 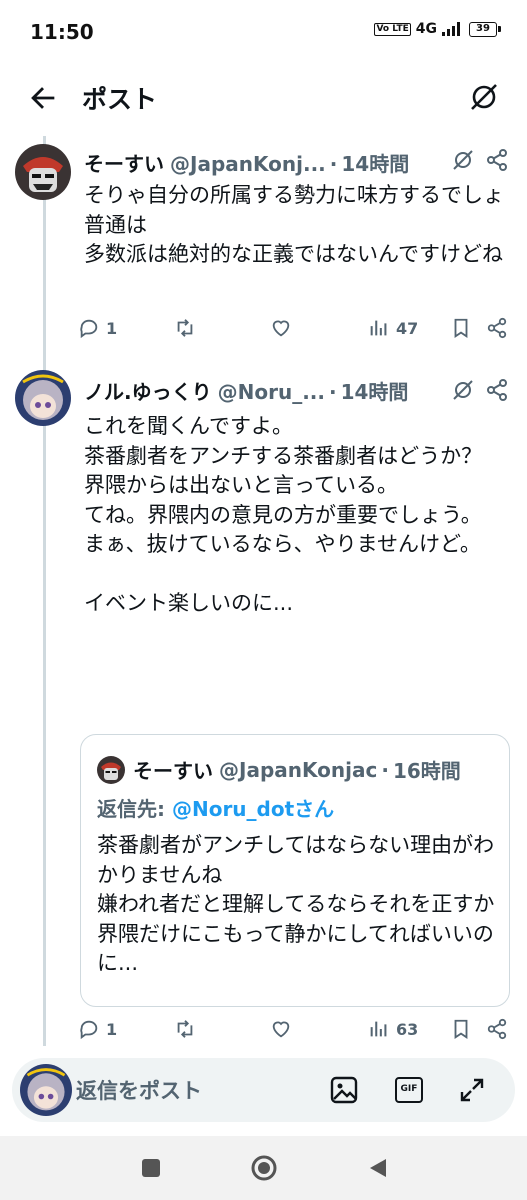 I want to click on signal-icon, so click(x=451, y=29).